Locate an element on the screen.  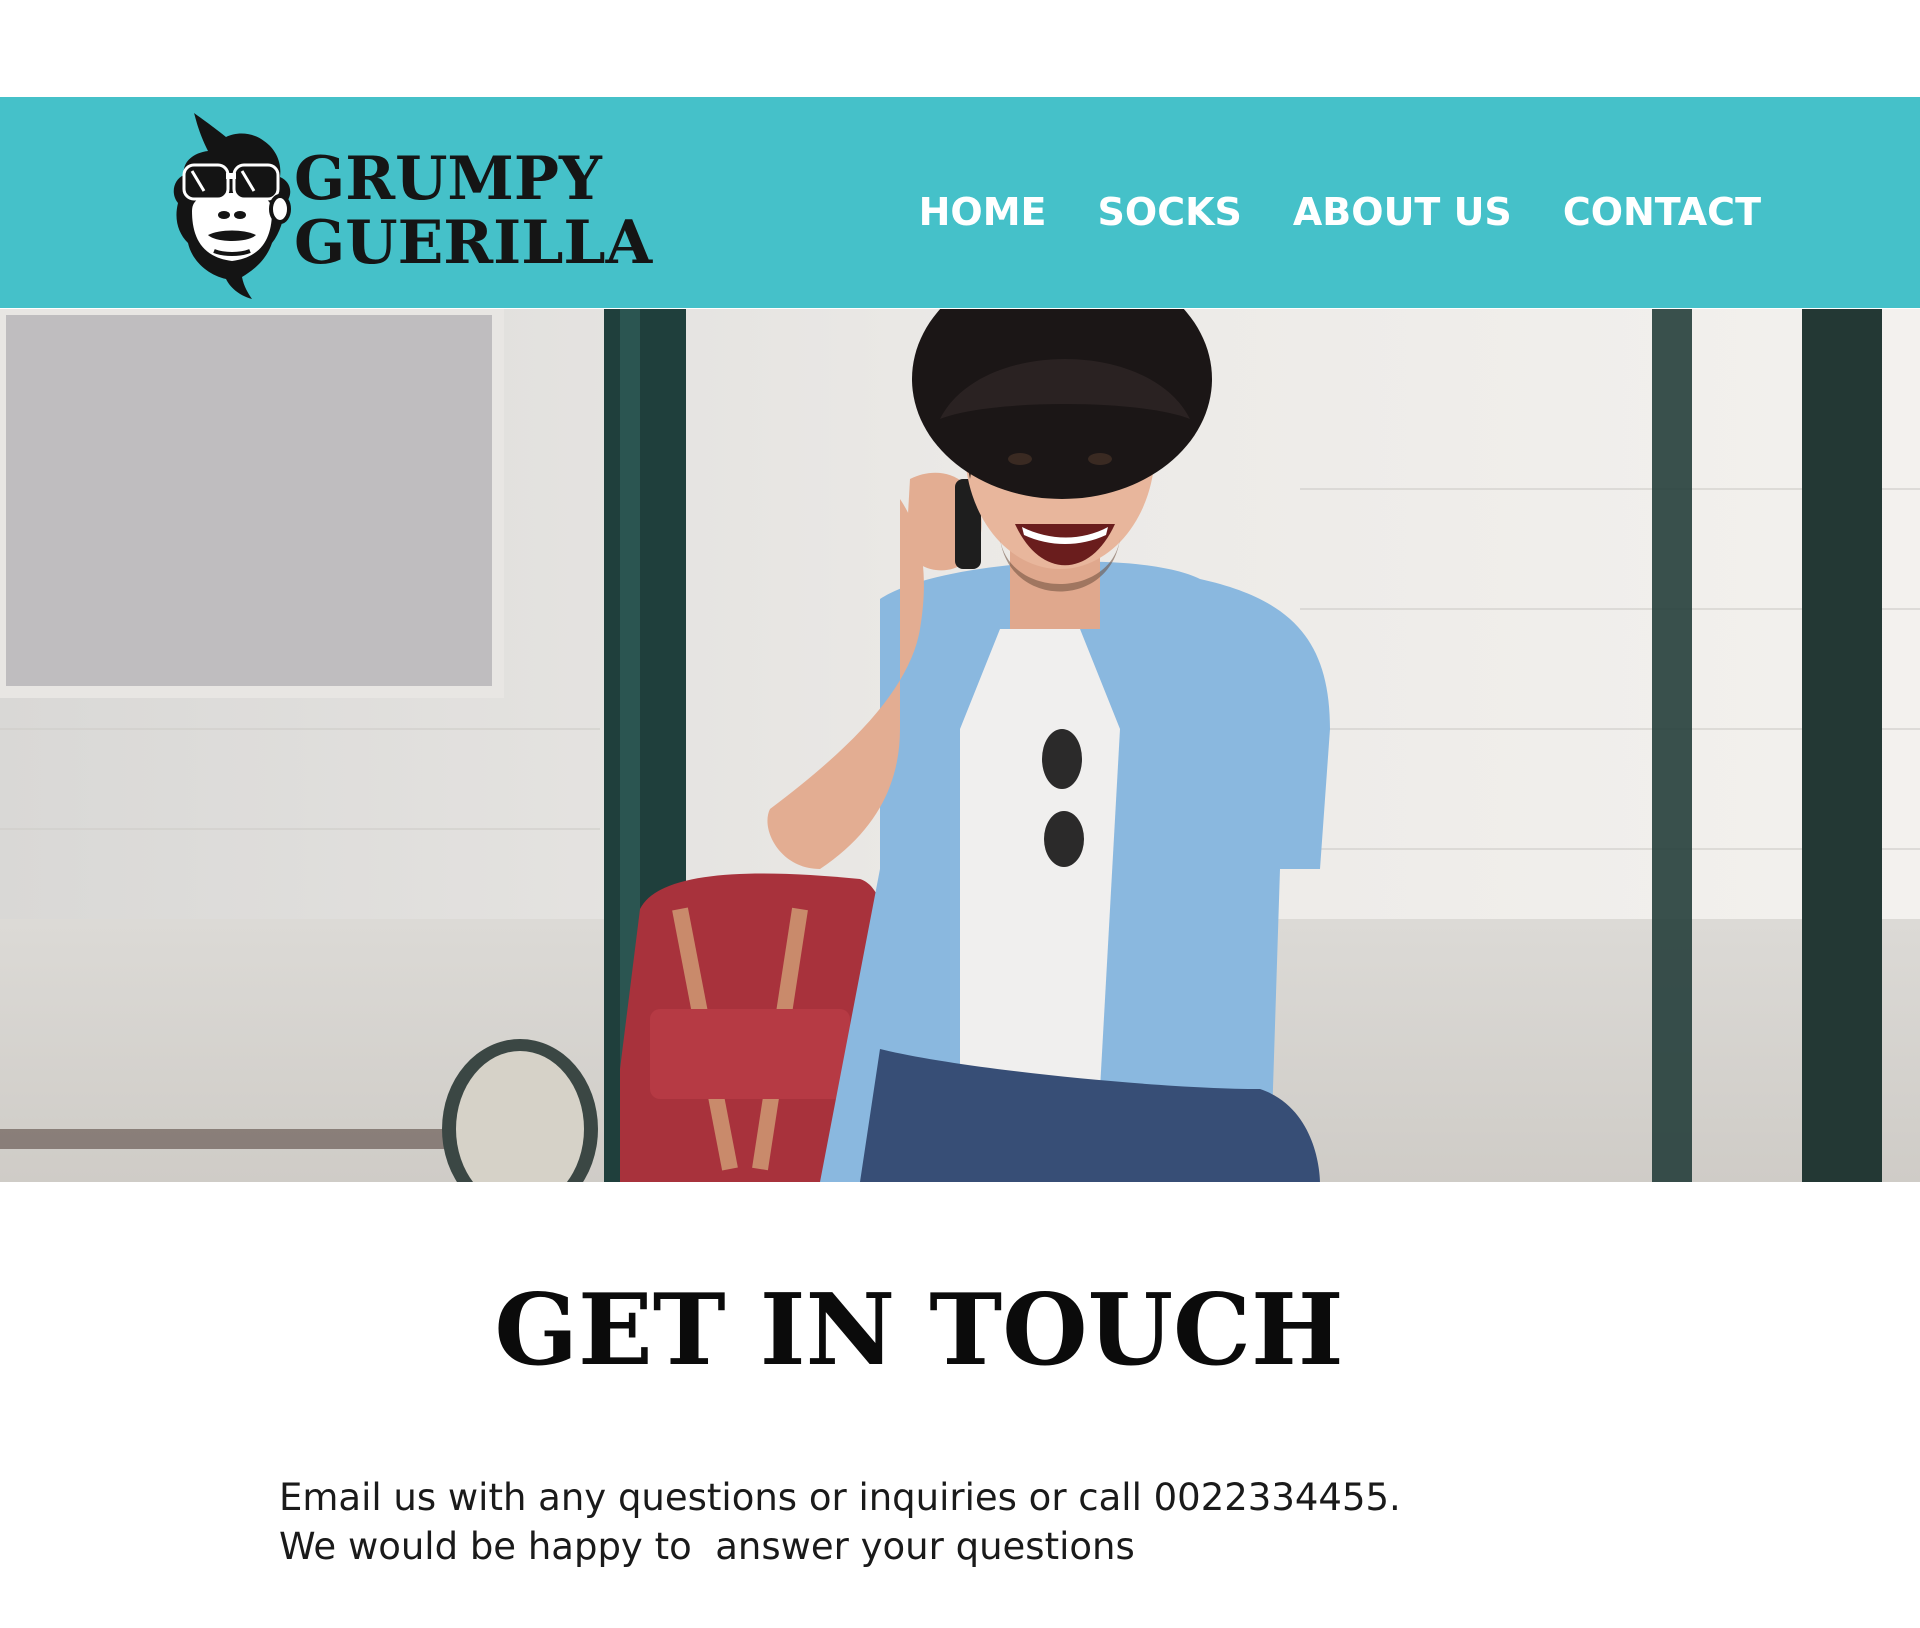
nav-socks-link: SOCKS is located at coordinates (1170, 212).